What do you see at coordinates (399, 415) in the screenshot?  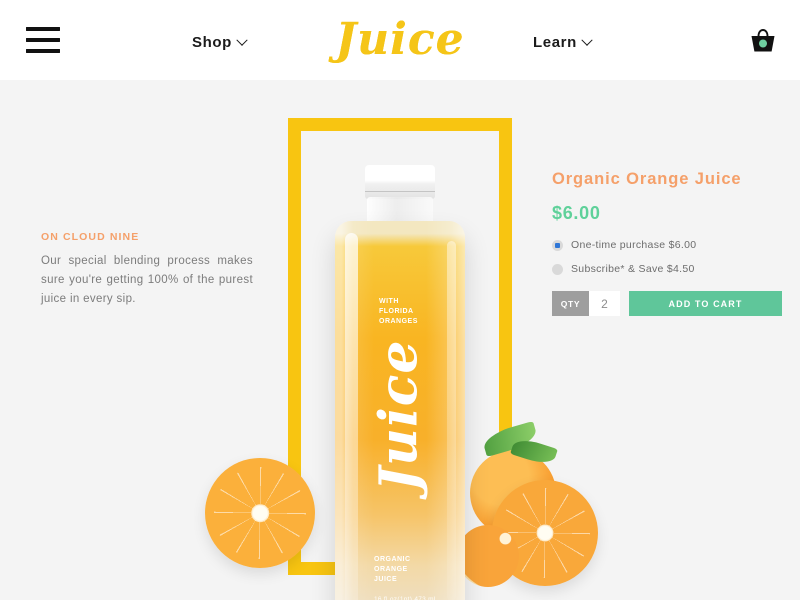 I see `label-script-juice: Juice` at bounding box center [399, 415].